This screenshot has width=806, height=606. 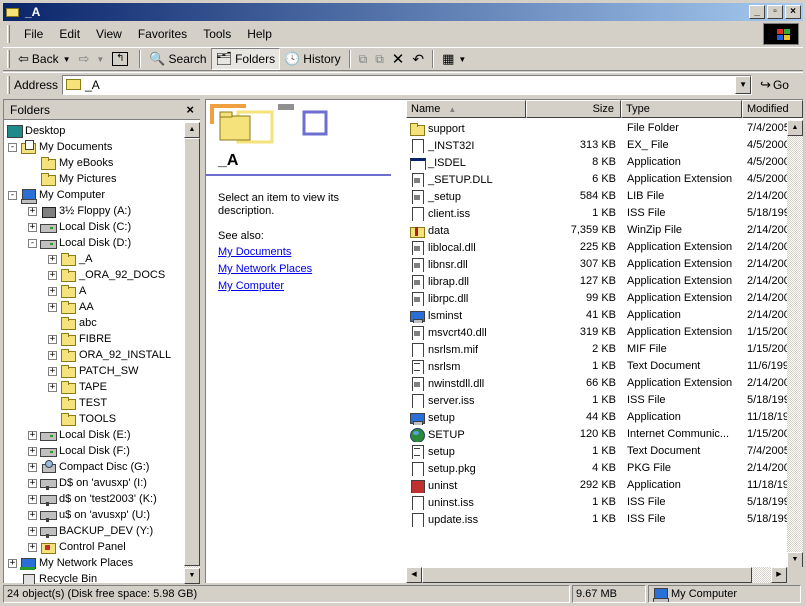 I want to click on file-row: support File Folder 7/4/2005 2, so click(x=596, y=129).